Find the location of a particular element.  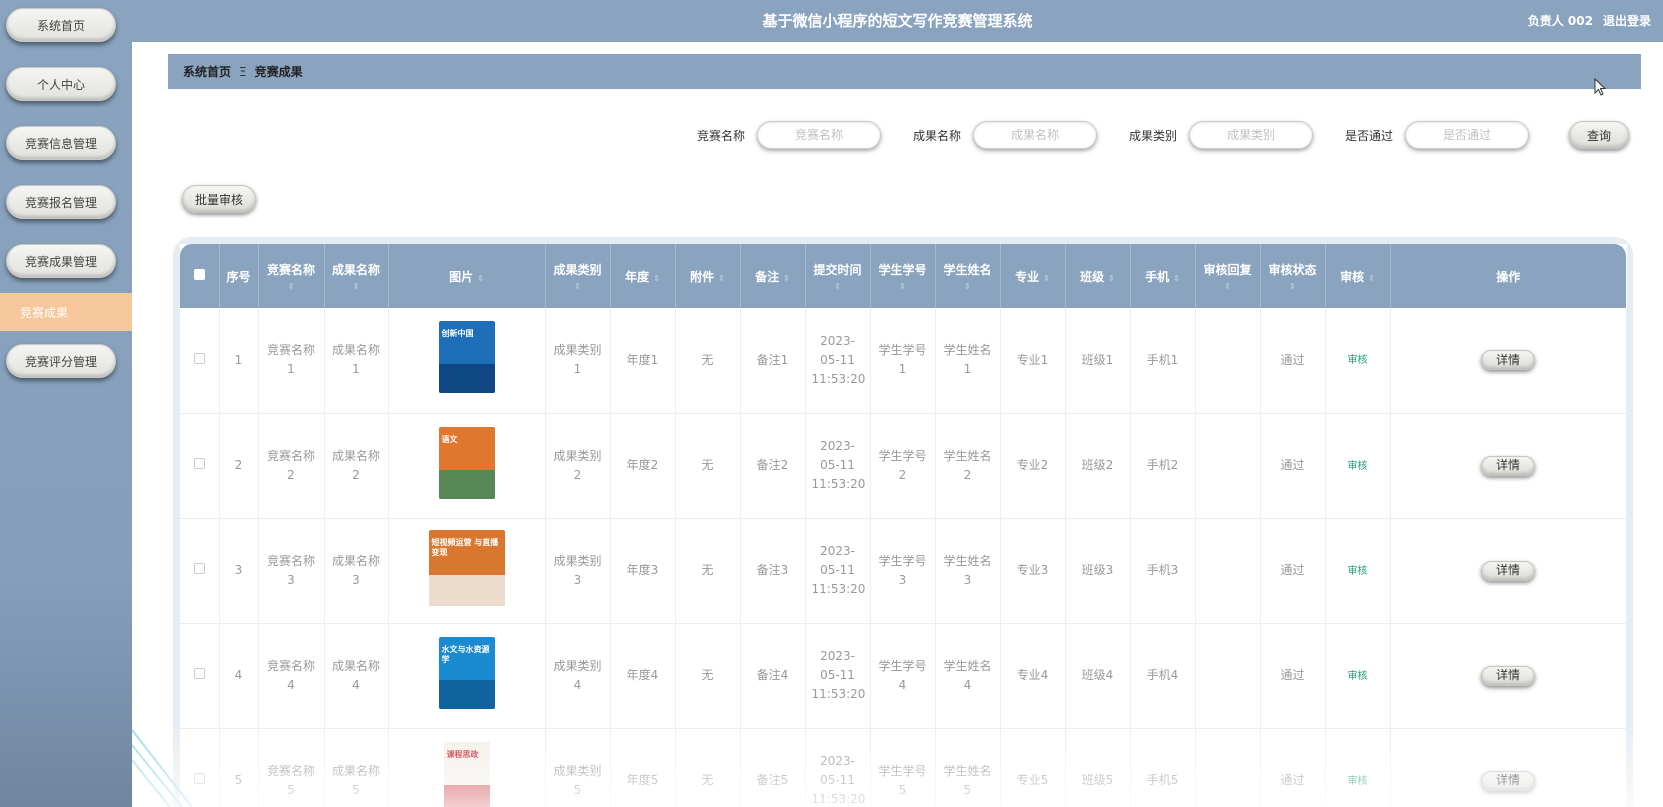

achievement-name-input is located at coordinates (1034, 135).